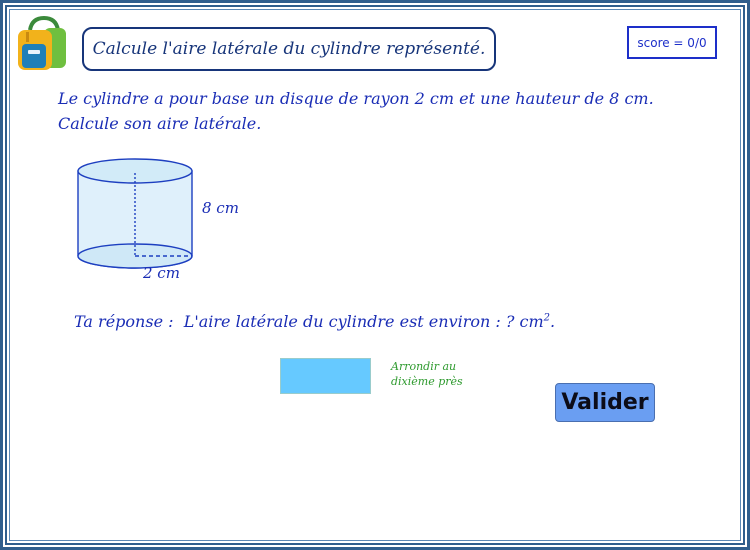 The width and height of the screenshot is (750, 550). I want to click on score-display: score = 0/0, so click(672, 42).